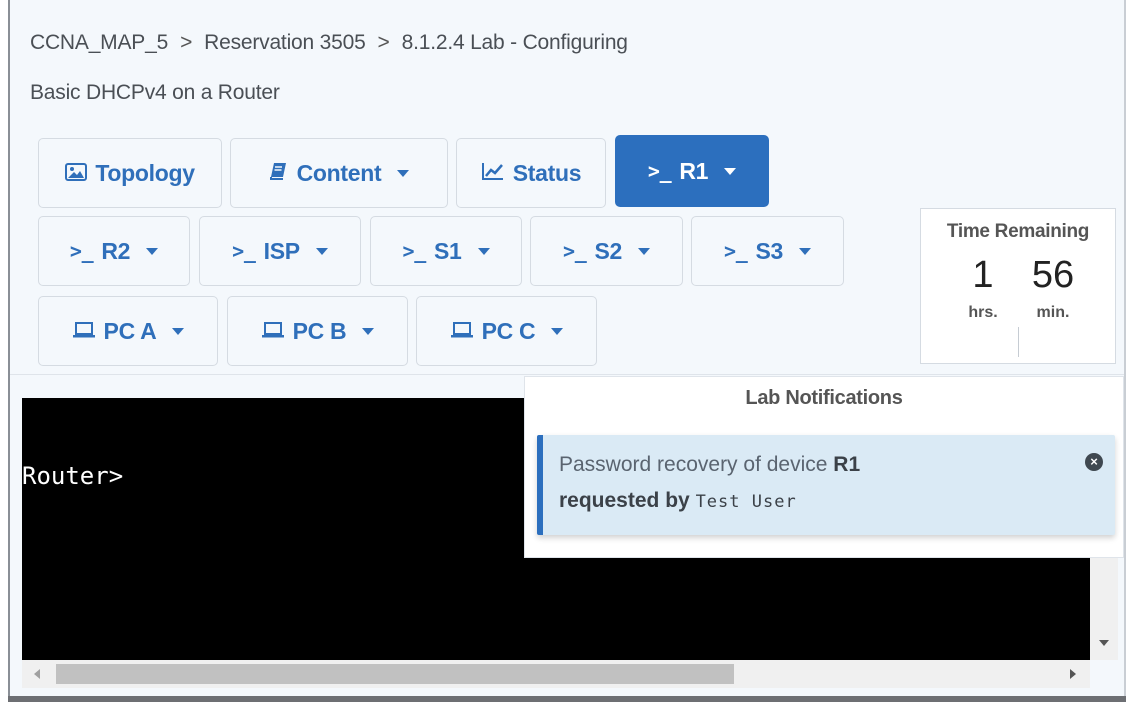 This screenshot has width=1134, height=706. I want to click on content-divider, so click(567, 374).